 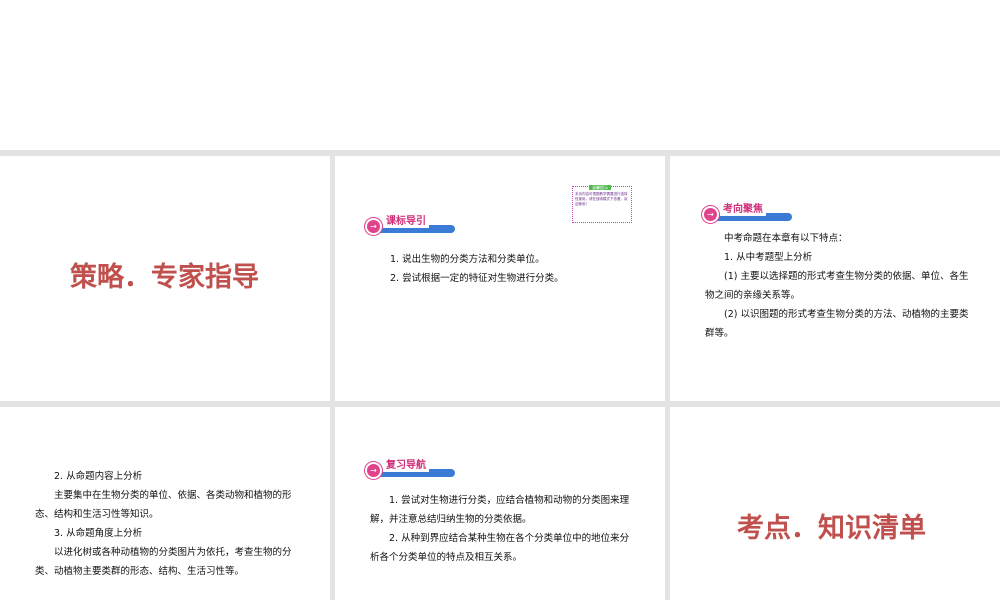 What do you see at coordinates (98, 476) in the screenshot?
I see `text-line: 2. 从命题内容上分析` at bounding box center [98, 476].